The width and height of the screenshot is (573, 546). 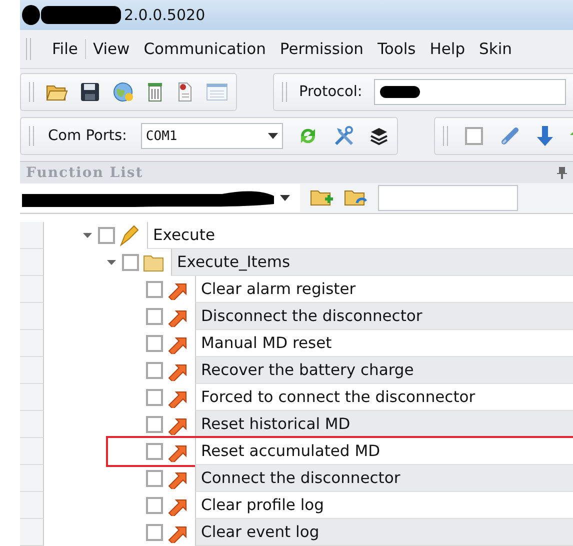 What do you see at coordinates (160, 198) in the screenshot?
I see `device-dropdown` at bounding box center [160, 198].